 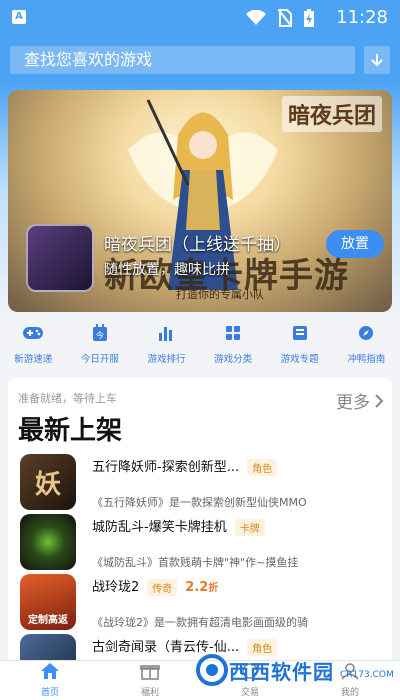 I want to click on more-link: 更多, so click(x=360, y=400).